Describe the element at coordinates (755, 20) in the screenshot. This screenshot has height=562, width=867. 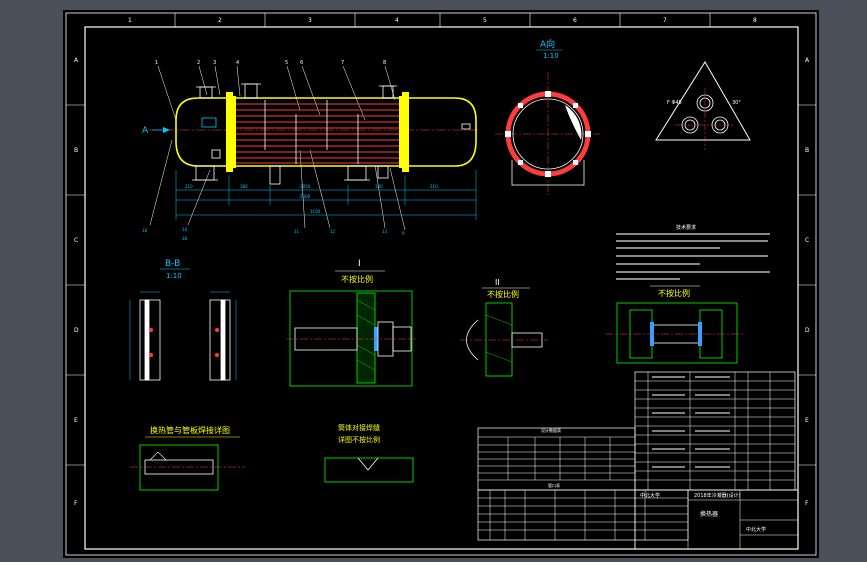
I see `border-number: 8` at that location.